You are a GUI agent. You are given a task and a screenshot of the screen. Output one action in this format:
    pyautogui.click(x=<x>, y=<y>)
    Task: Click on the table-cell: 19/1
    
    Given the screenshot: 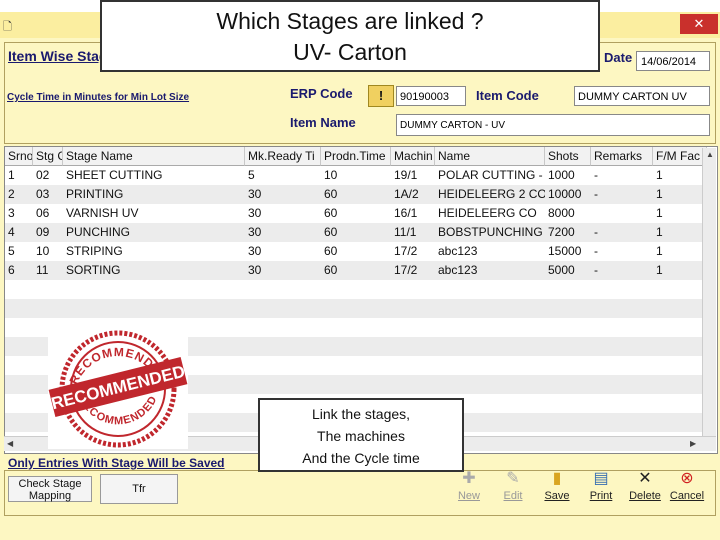 What is the action you would take?
    pyautogui.click(x=413, y=175)
    